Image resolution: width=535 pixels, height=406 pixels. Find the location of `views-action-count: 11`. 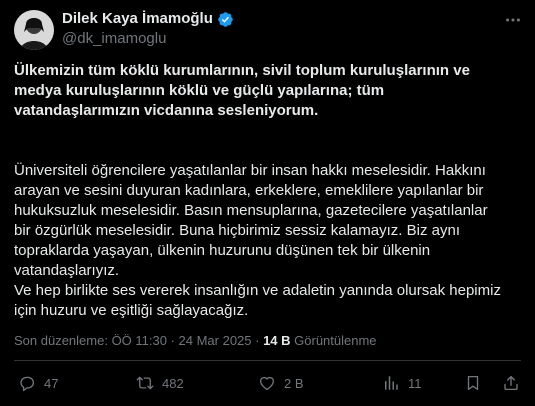

views-action-count: 11 is located at coordinates (415, 383).